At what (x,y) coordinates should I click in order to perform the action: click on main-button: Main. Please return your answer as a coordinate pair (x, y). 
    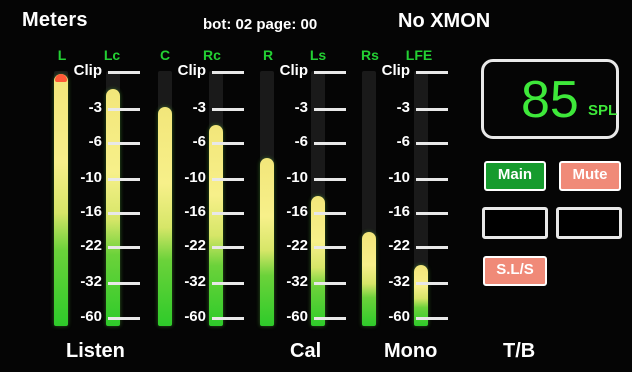
    Looking at the image, I should click on (515, 176).